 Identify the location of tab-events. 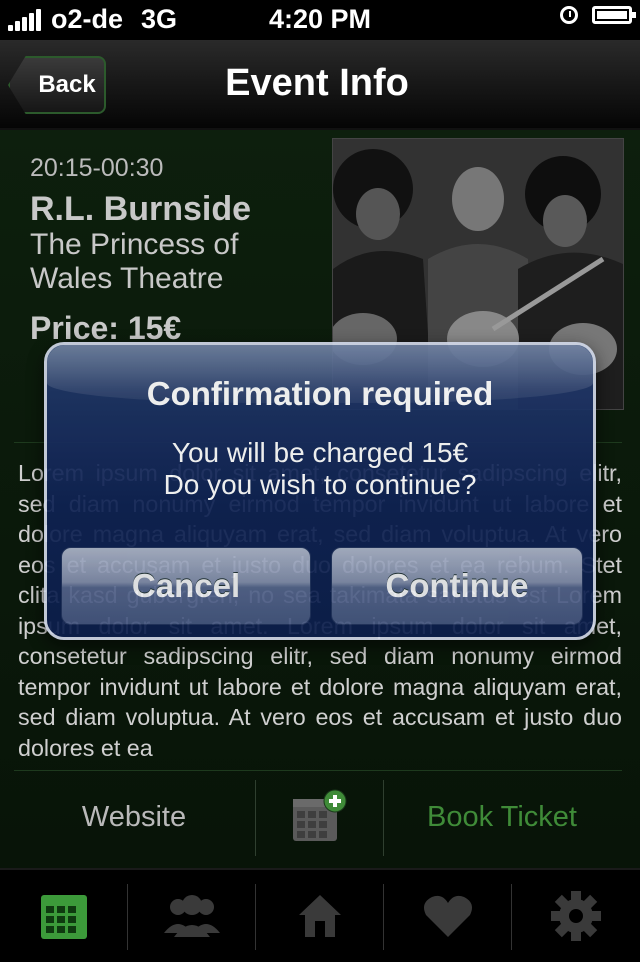
(63, 916).